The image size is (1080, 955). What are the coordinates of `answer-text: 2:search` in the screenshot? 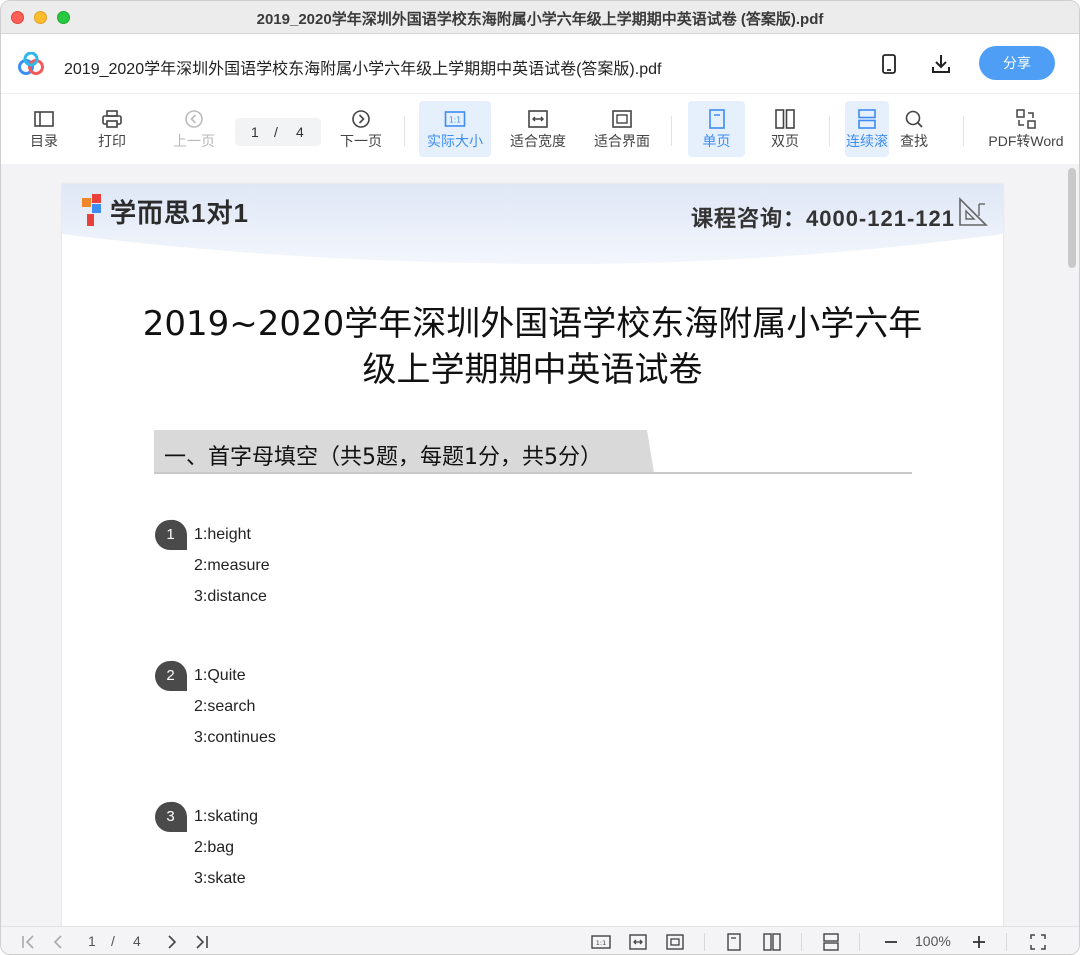 It's located at (225, 706).